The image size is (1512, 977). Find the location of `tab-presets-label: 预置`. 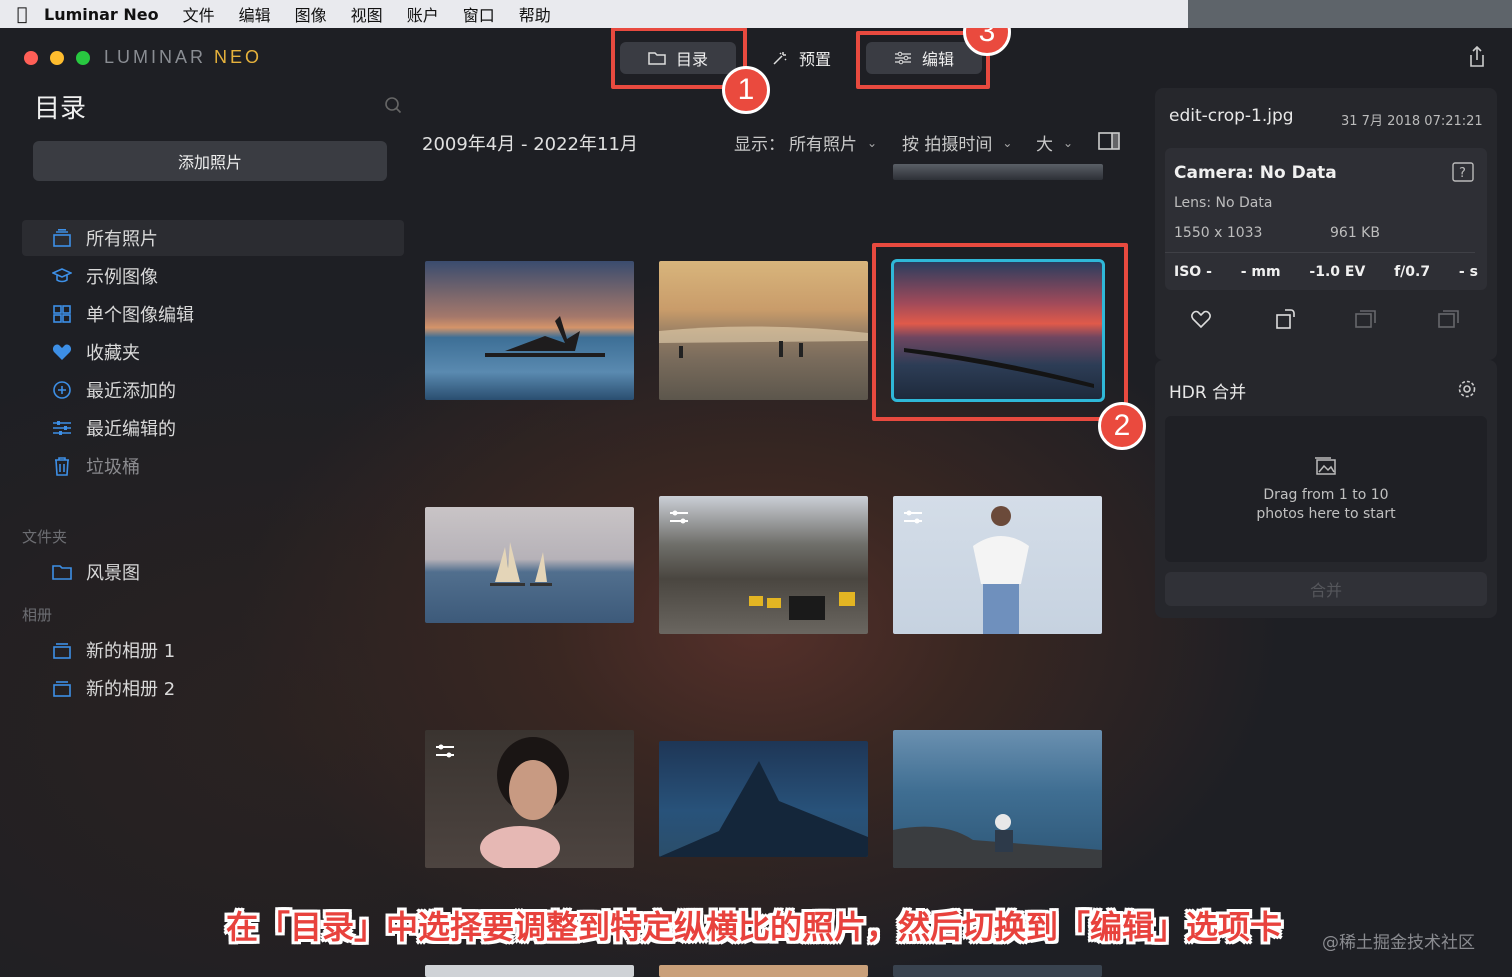

tab-presets-label: 预置 is located at coordinates (814, 59).